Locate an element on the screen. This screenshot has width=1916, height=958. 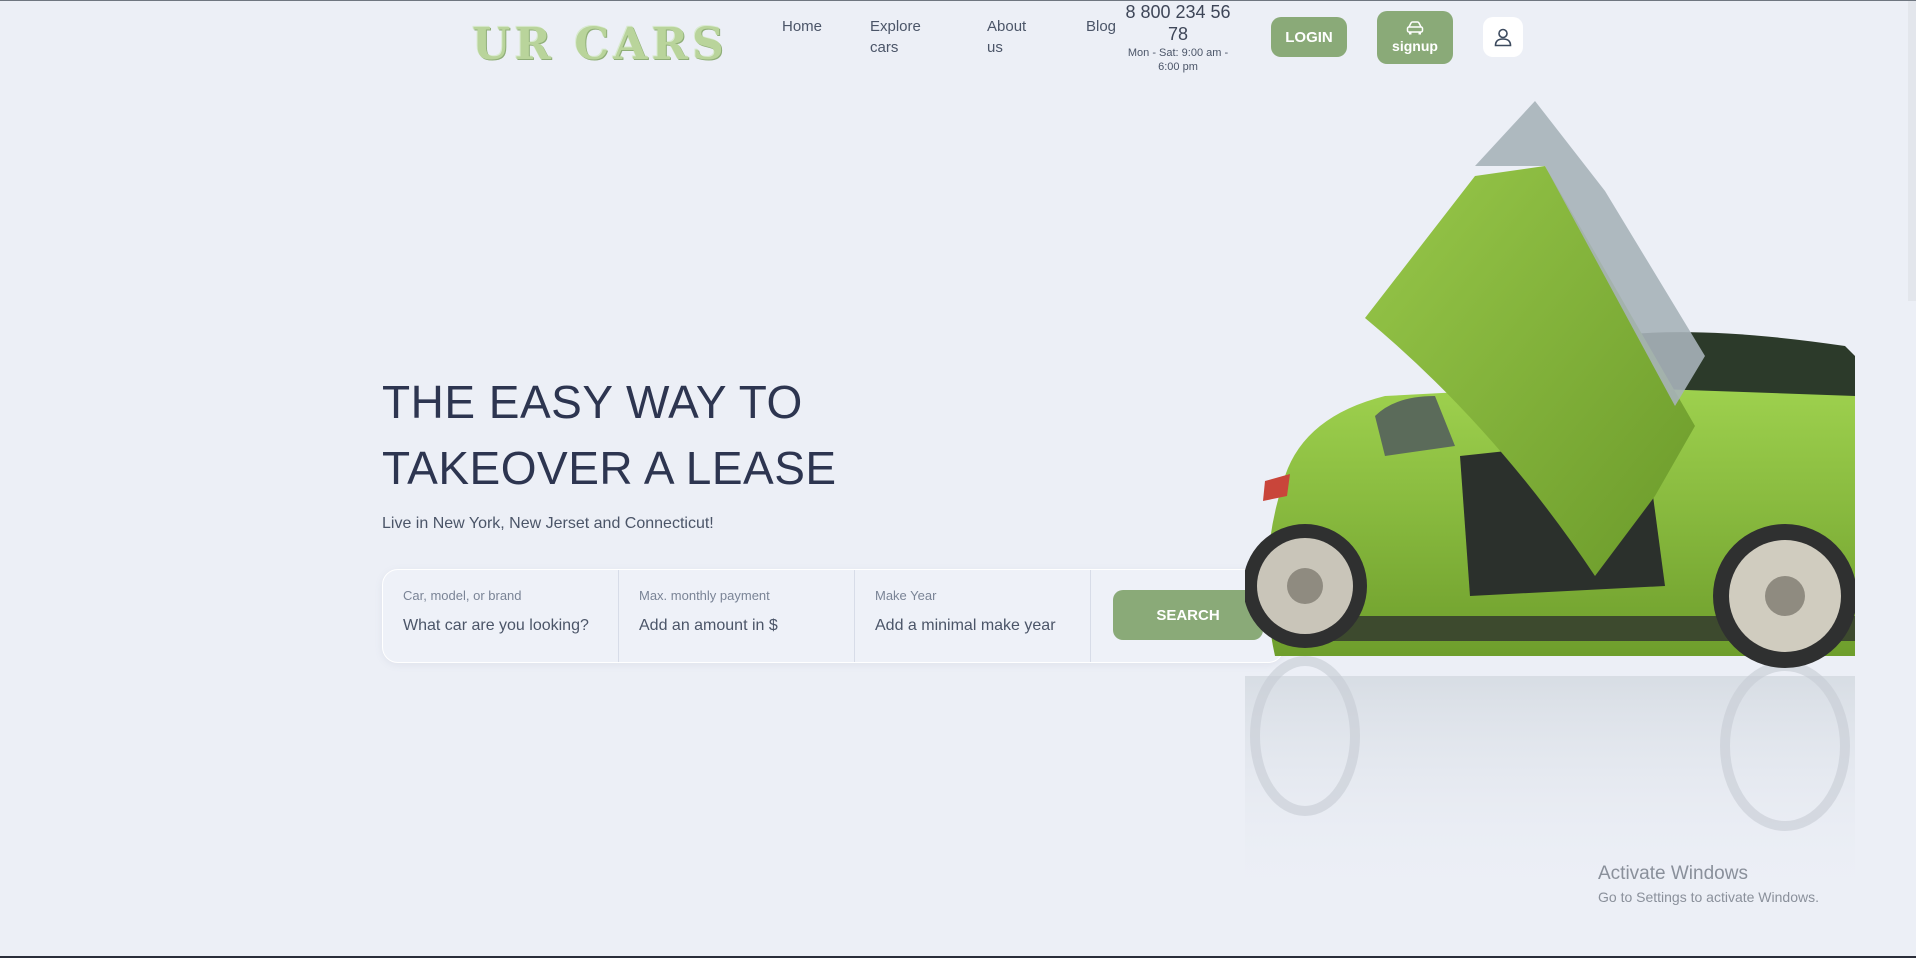
search-button: SEARCH is located at coordinates (1188, 615).